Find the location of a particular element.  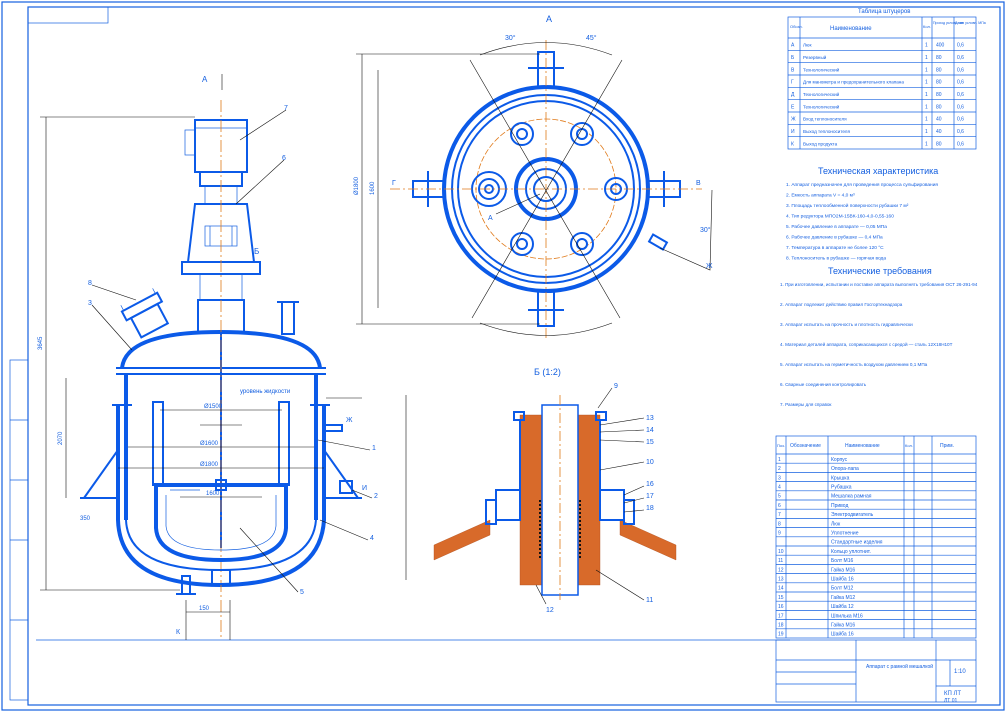

manhole-nozzle is located at coordinates (145, 313).